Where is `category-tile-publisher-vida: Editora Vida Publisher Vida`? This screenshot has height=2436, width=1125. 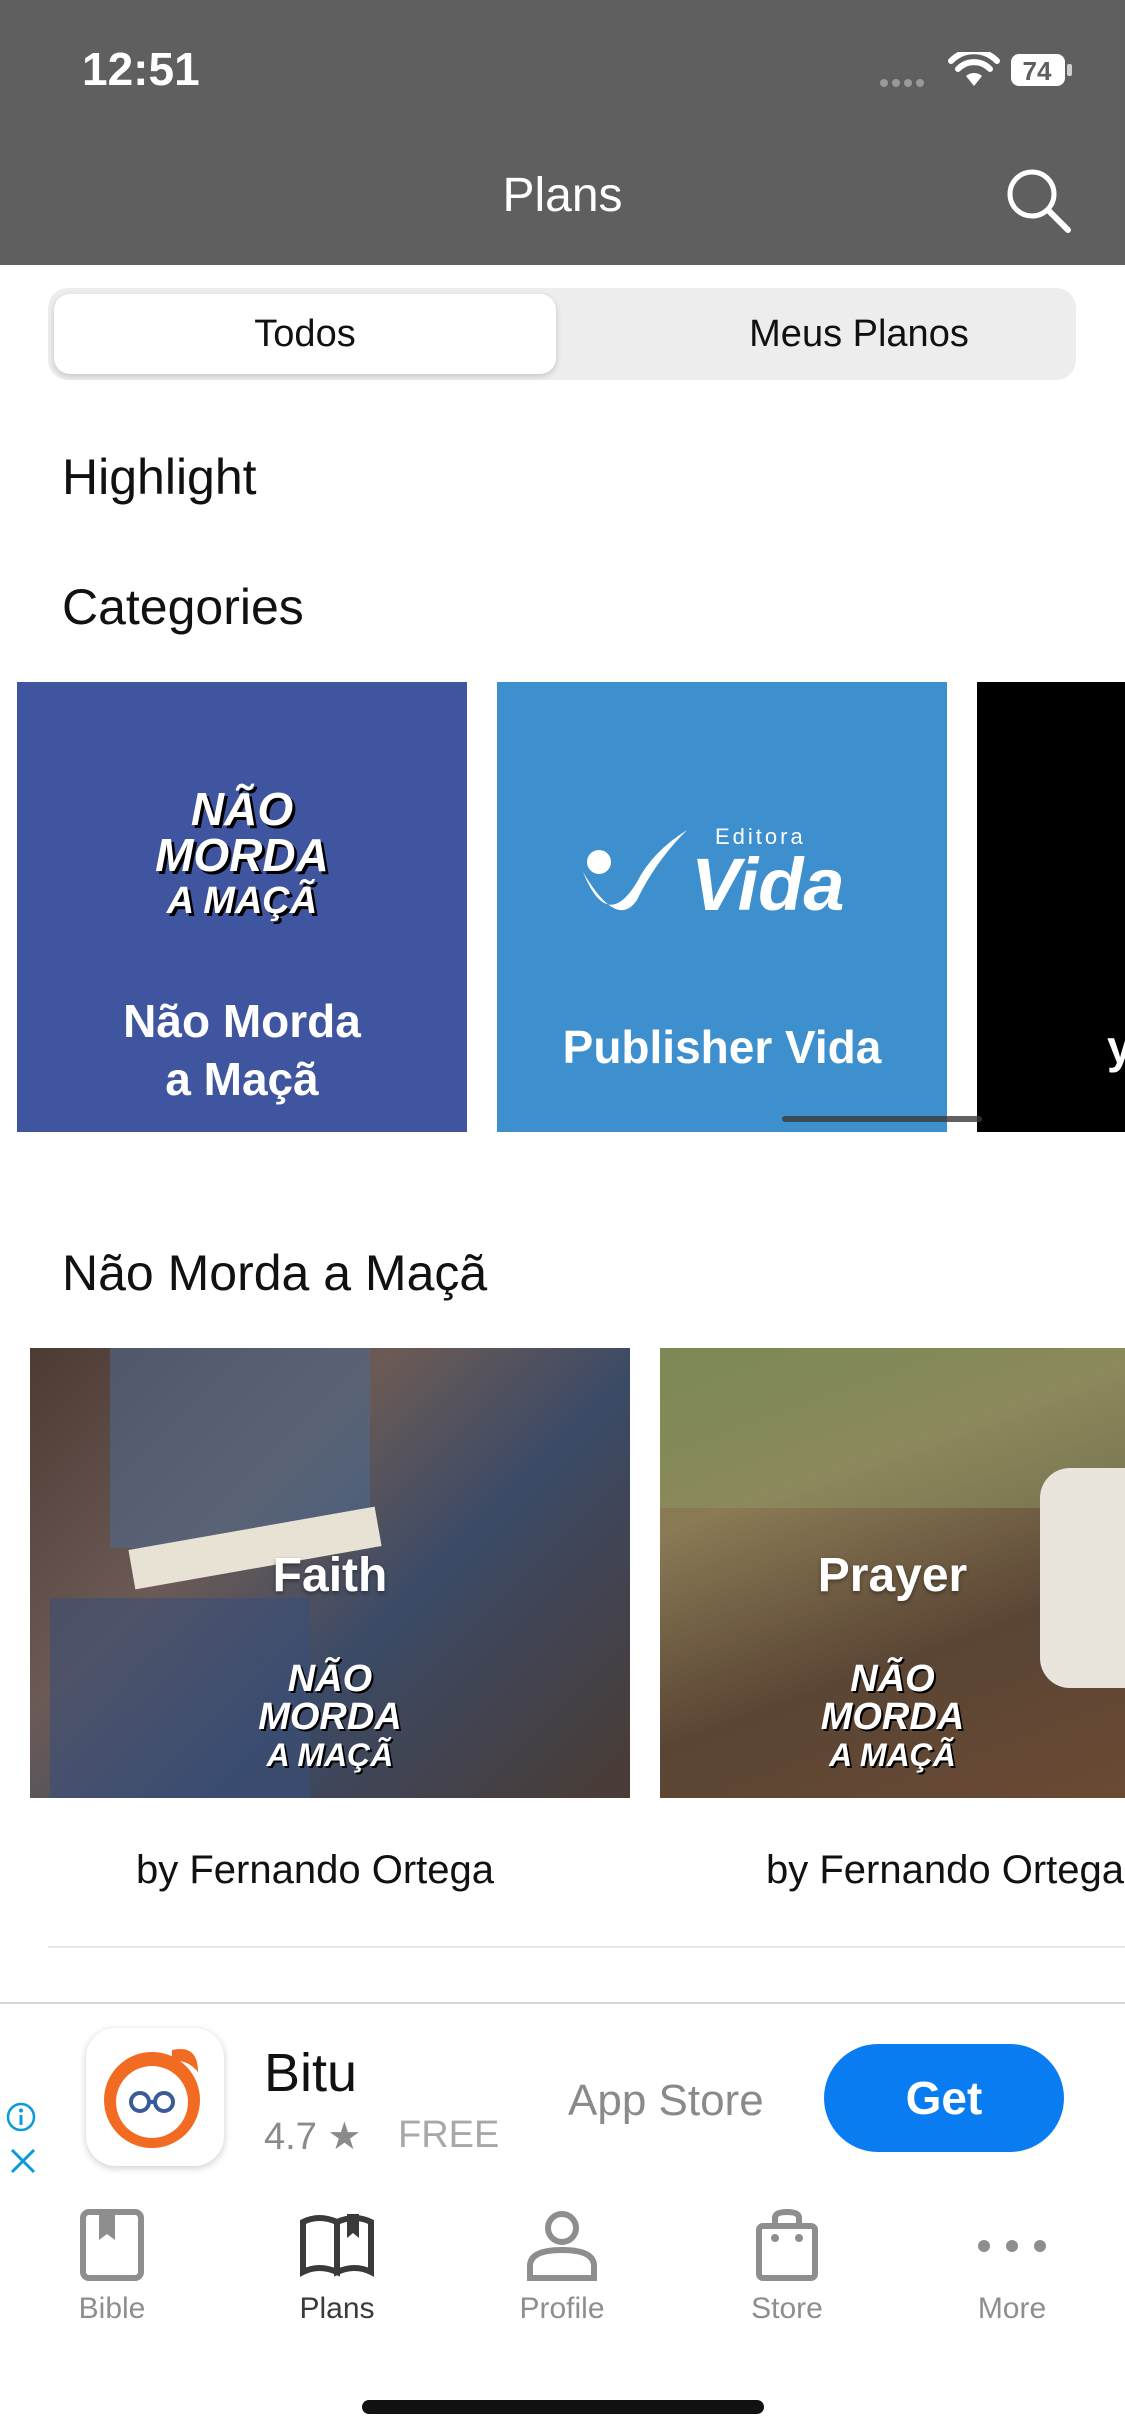 category-tile-publisher-vida: Editora Vida Publisher Vida is located at coordinates (722, 907).